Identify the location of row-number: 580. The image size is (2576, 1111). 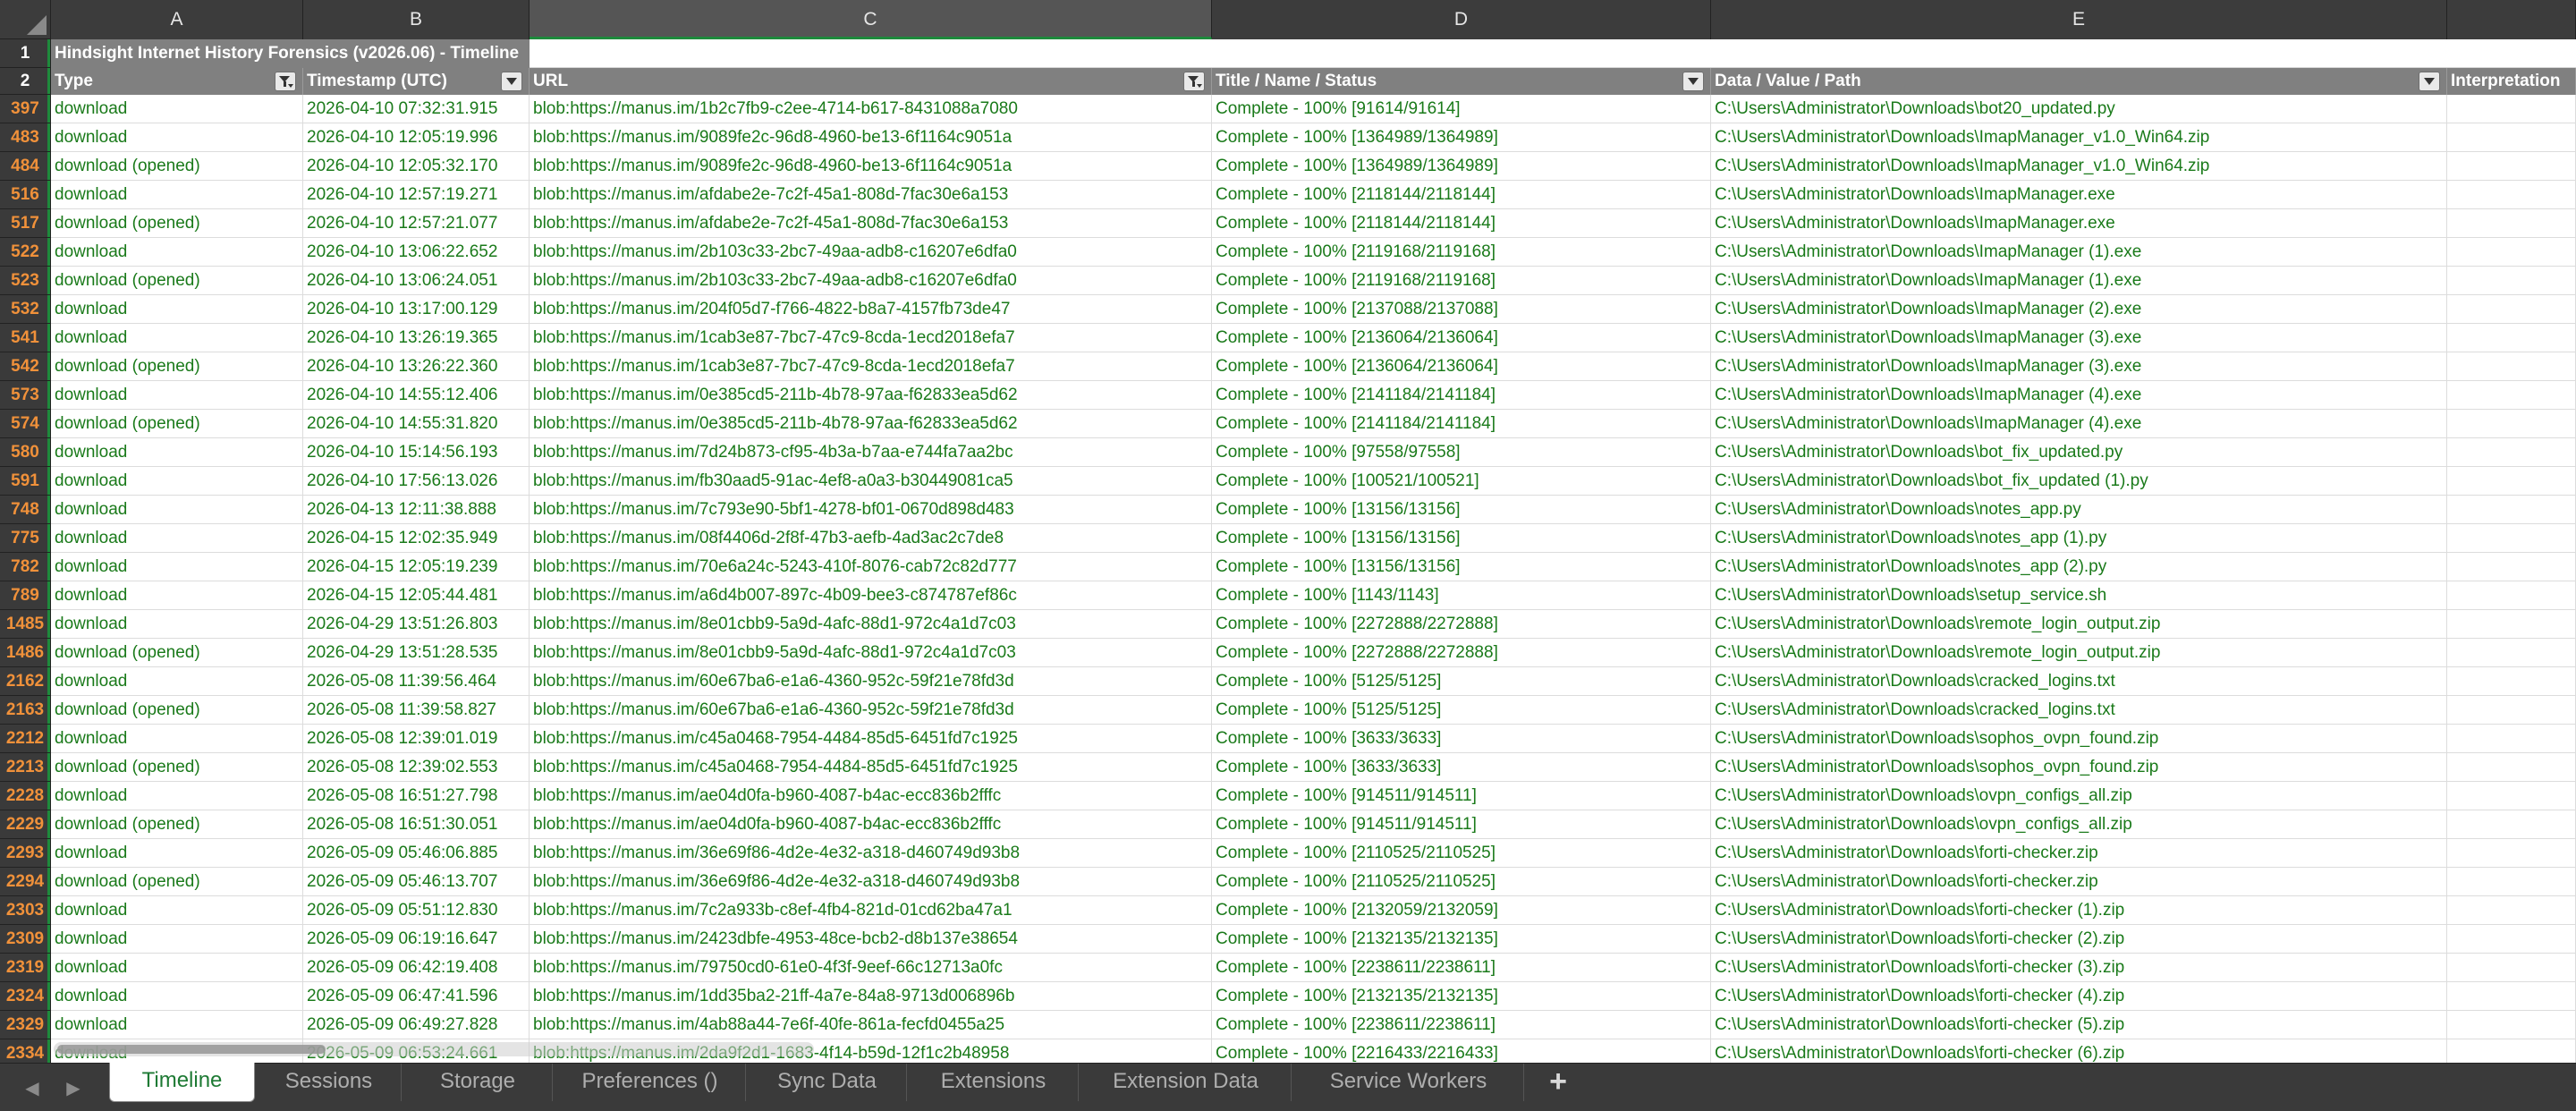
(25, 452).